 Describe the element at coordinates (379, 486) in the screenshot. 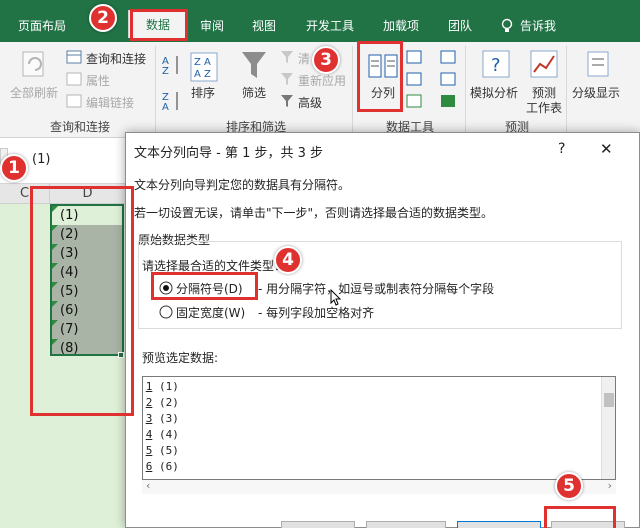

I see `preview-horizontal-scrollbar: ‹ ›` at that location.